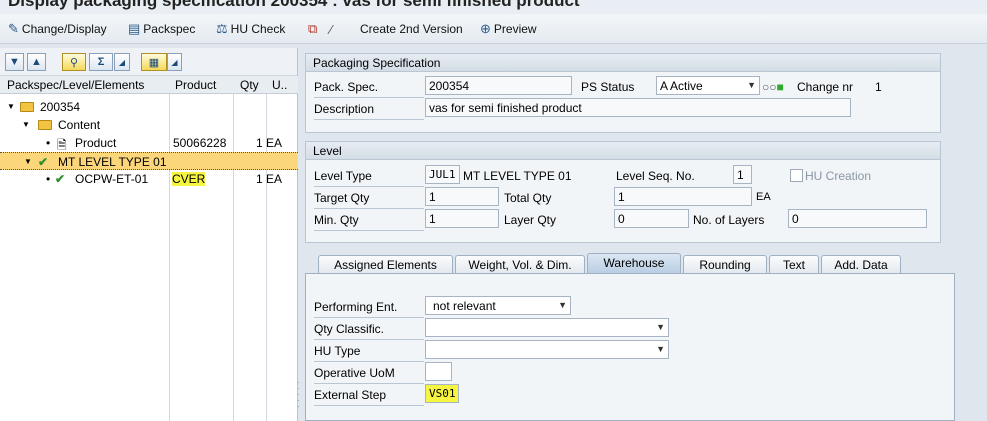  Describe the element at coordinates (343, 176) in the screenshot. I see `level-type-label: Level Type` at that location.